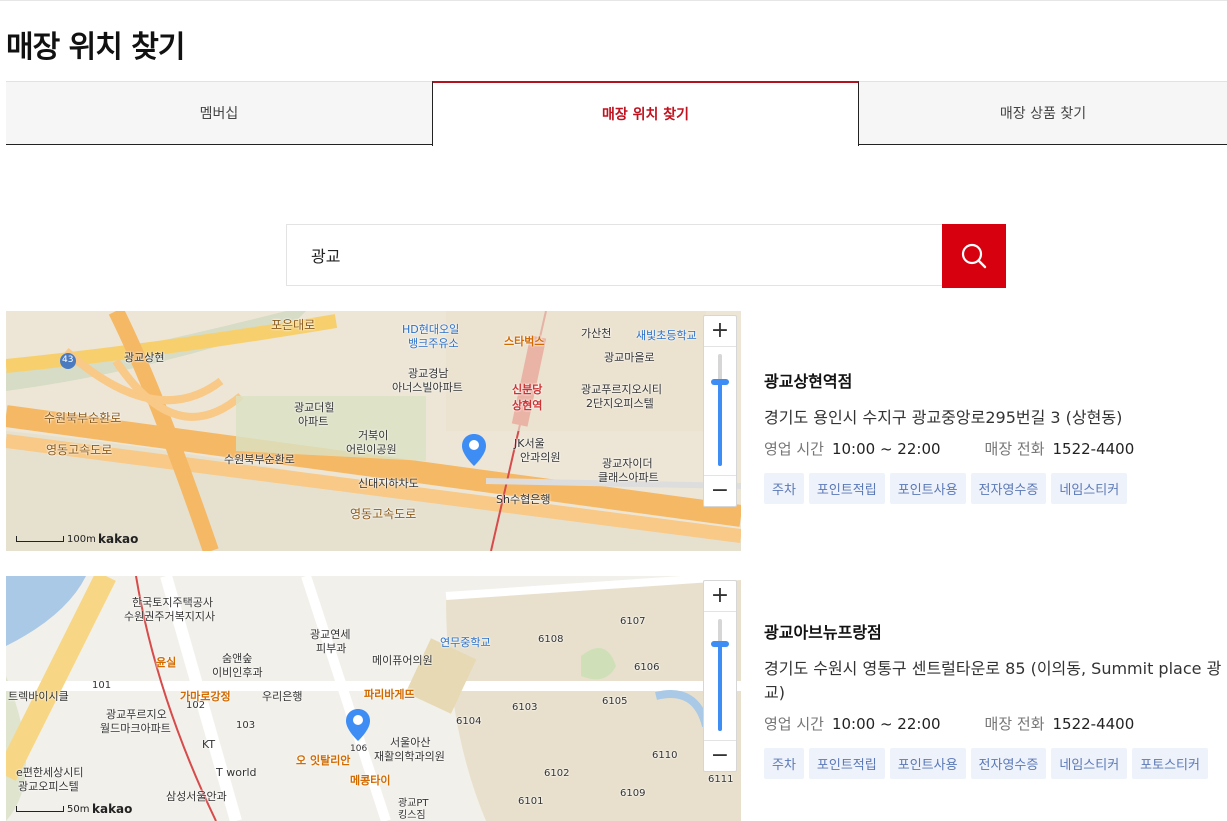  I want to click on map-label: 메이퓨어의원, so click(402, 660).